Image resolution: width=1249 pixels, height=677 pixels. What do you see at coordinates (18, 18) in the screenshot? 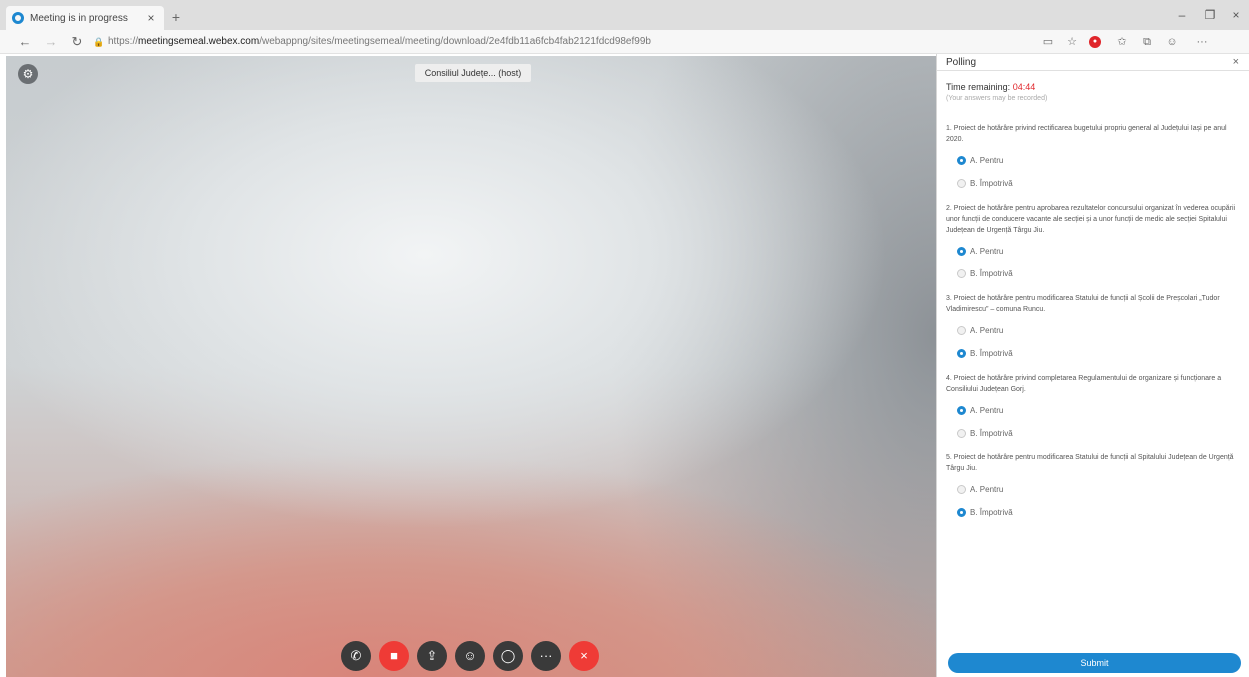
I see `webex-favicon-icon` at bounding box center [18, 18].